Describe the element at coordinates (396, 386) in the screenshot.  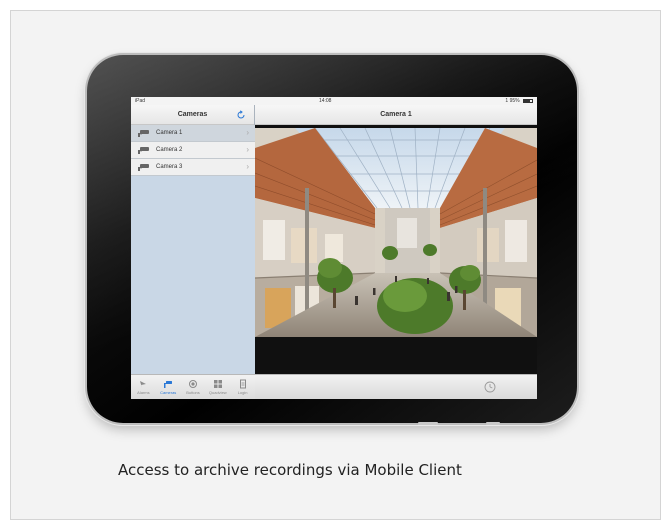
I see `playback-toolbar` at that location.